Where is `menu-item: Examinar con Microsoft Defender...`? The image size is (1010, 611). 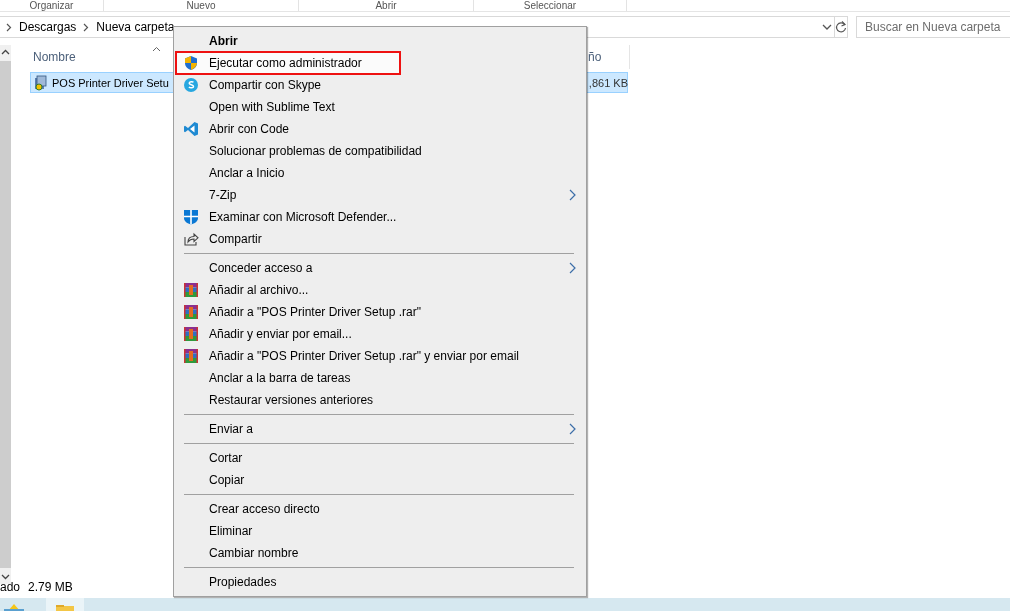 menu-item: Examinar con Microsoft Defender... is located at coordinates (380, 217).